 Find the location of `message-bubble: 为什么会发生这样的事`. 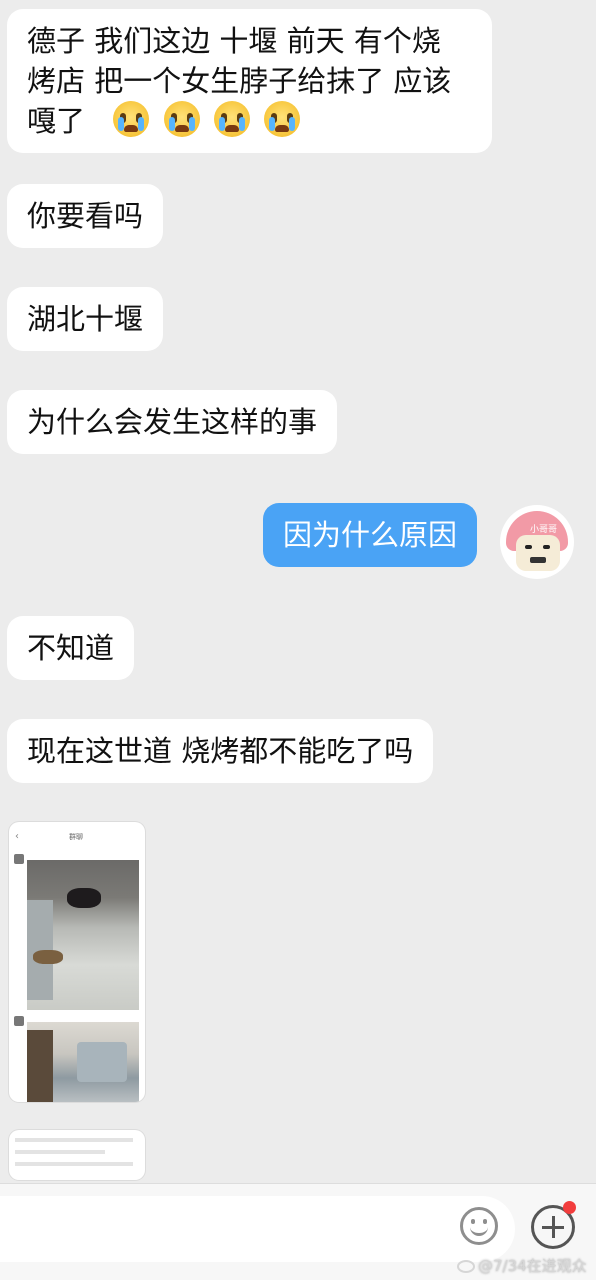

message-bubble: 为什么会发生这样的事 is located at coordinates (172, 422).